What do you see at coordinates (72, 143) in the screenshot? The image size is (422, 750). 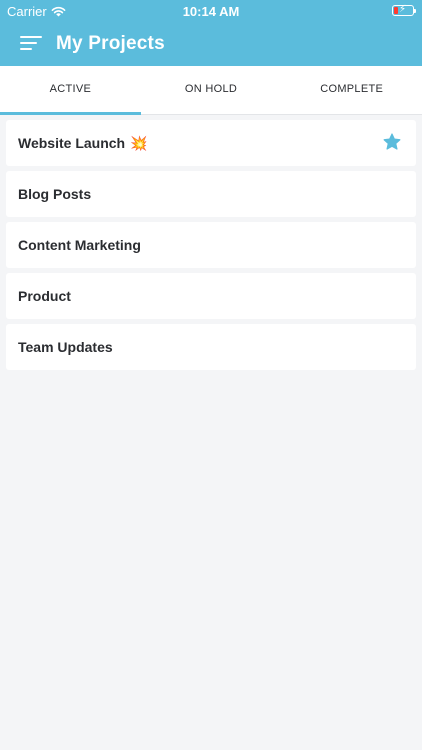 I see `project-name: Website Launch` at bounding box center [72, 143].